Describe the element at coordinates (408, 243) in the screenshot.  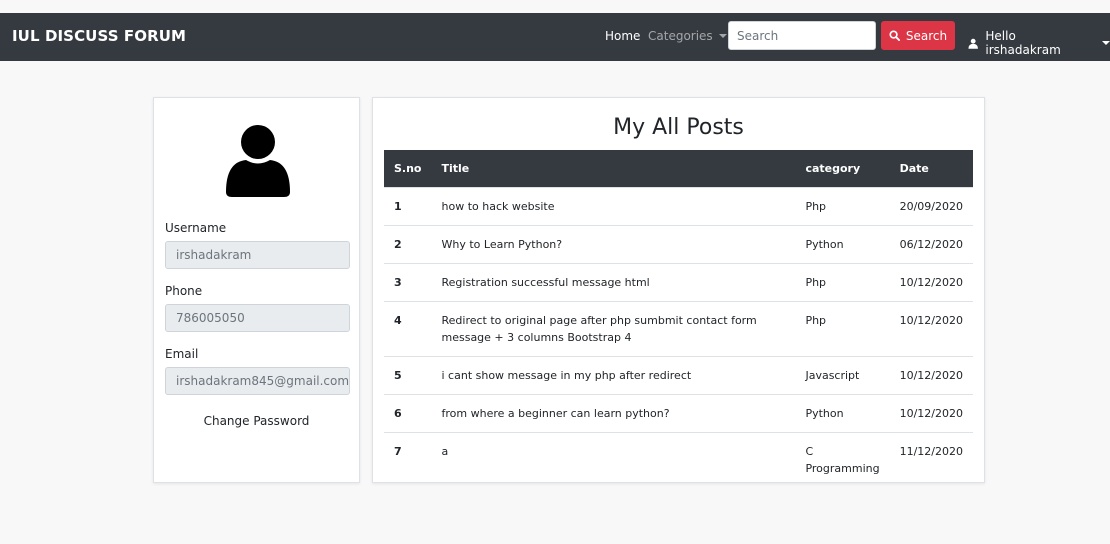
I see `row-sno: 2` at that location.